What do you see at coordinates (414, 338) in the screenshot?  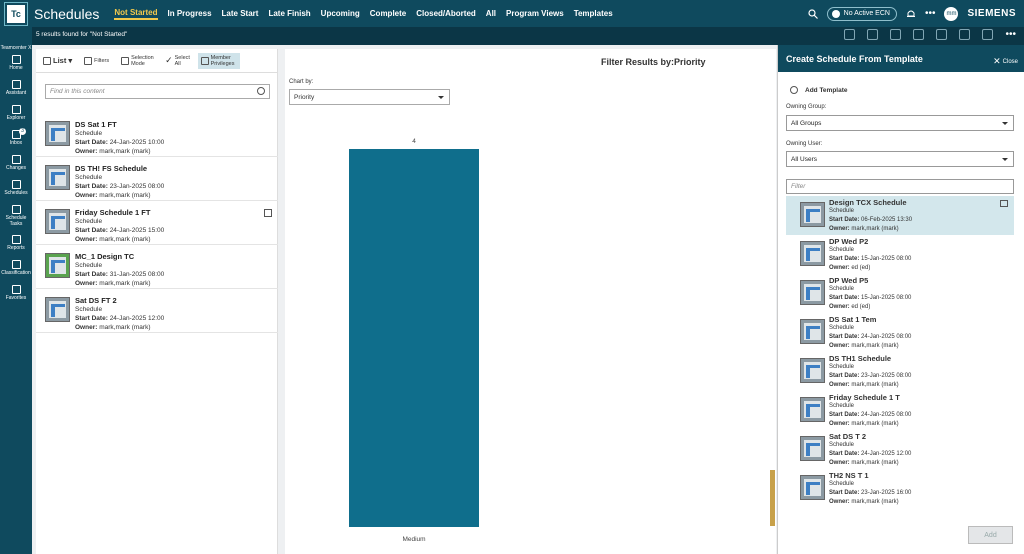 I see `bar-medium` at bounding box center [414, 338].